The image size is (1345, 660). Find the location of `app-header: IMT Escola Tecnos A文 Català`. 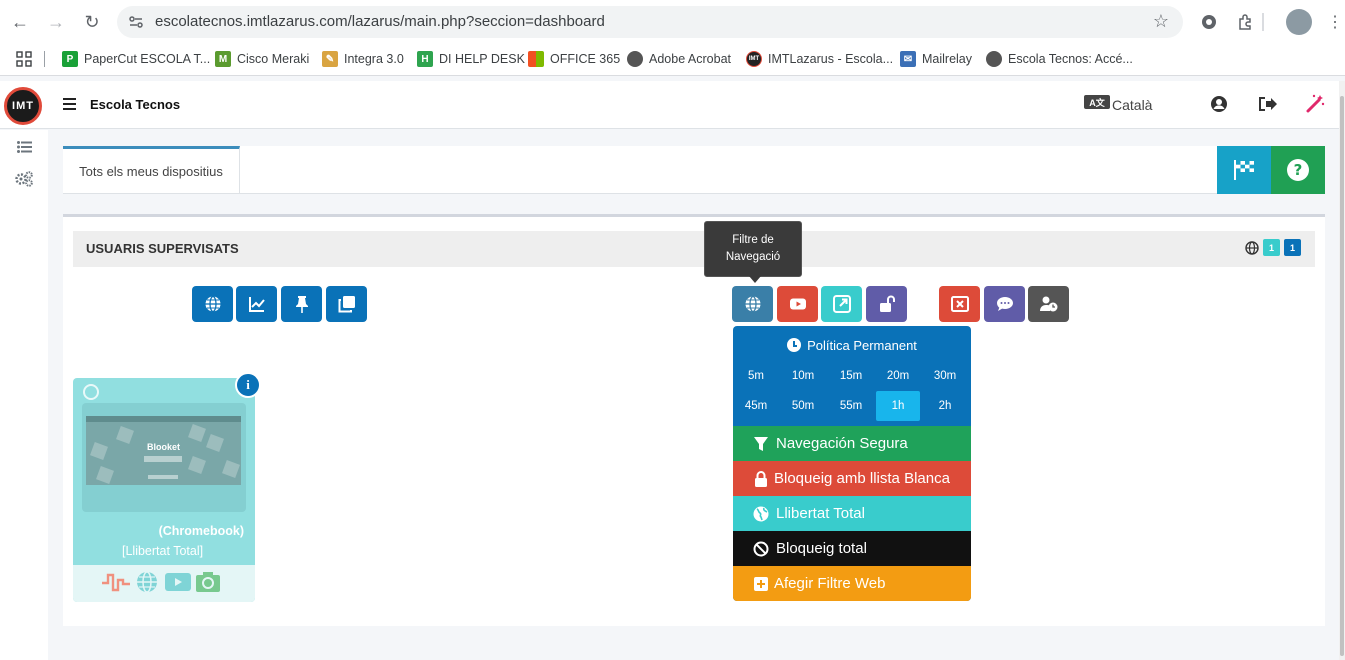

app-header: IMT Escola Tecnos A文 Català is located at coordinates (670, 105).